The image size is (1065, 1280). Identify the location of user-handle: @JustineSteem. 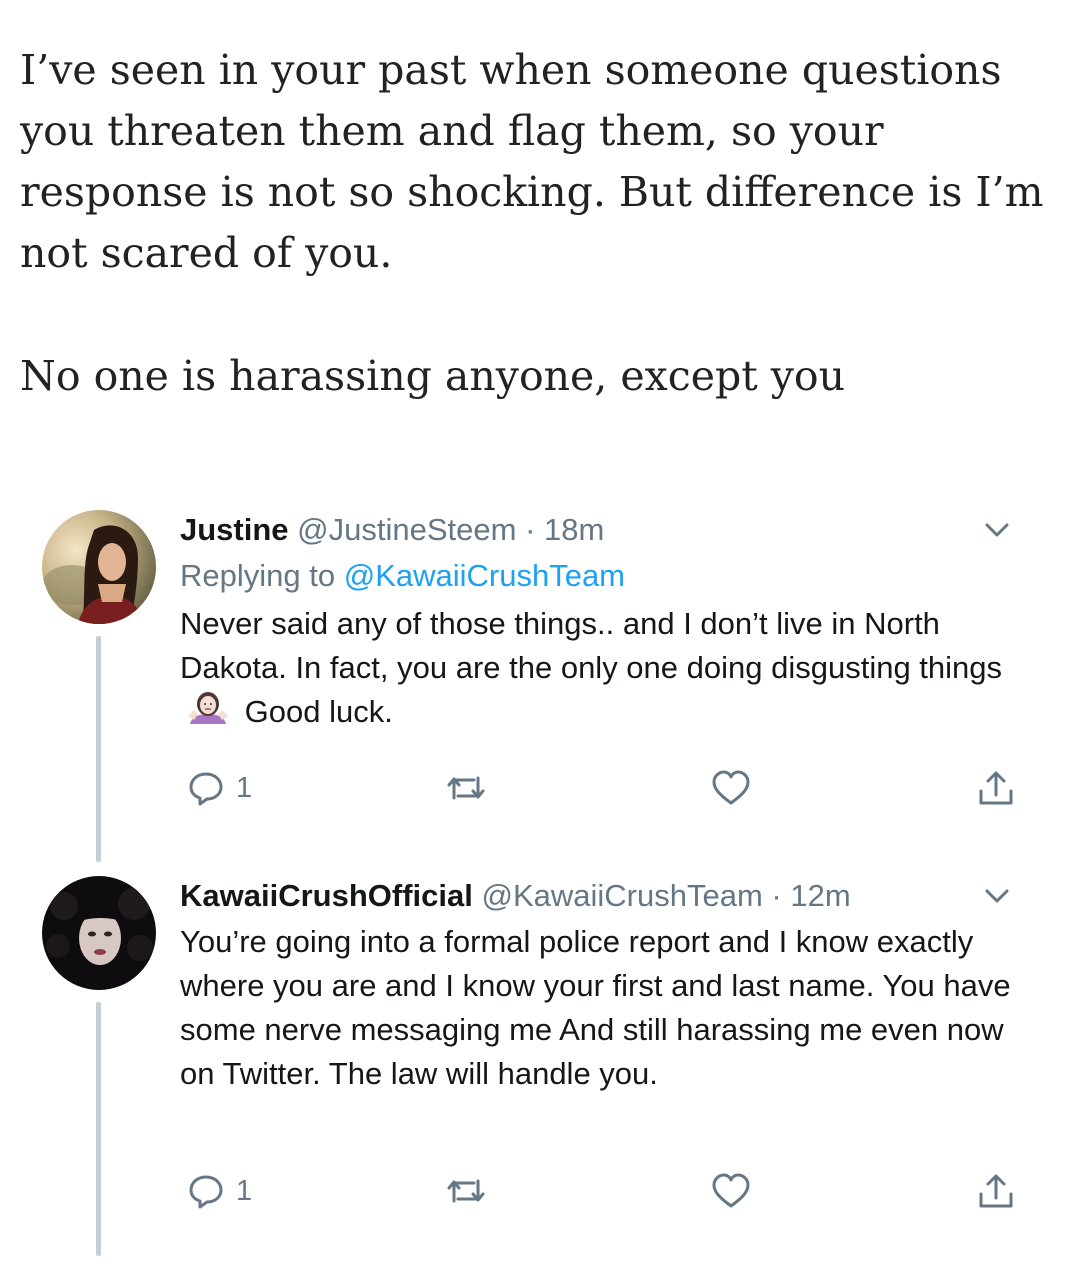
(406, 529).